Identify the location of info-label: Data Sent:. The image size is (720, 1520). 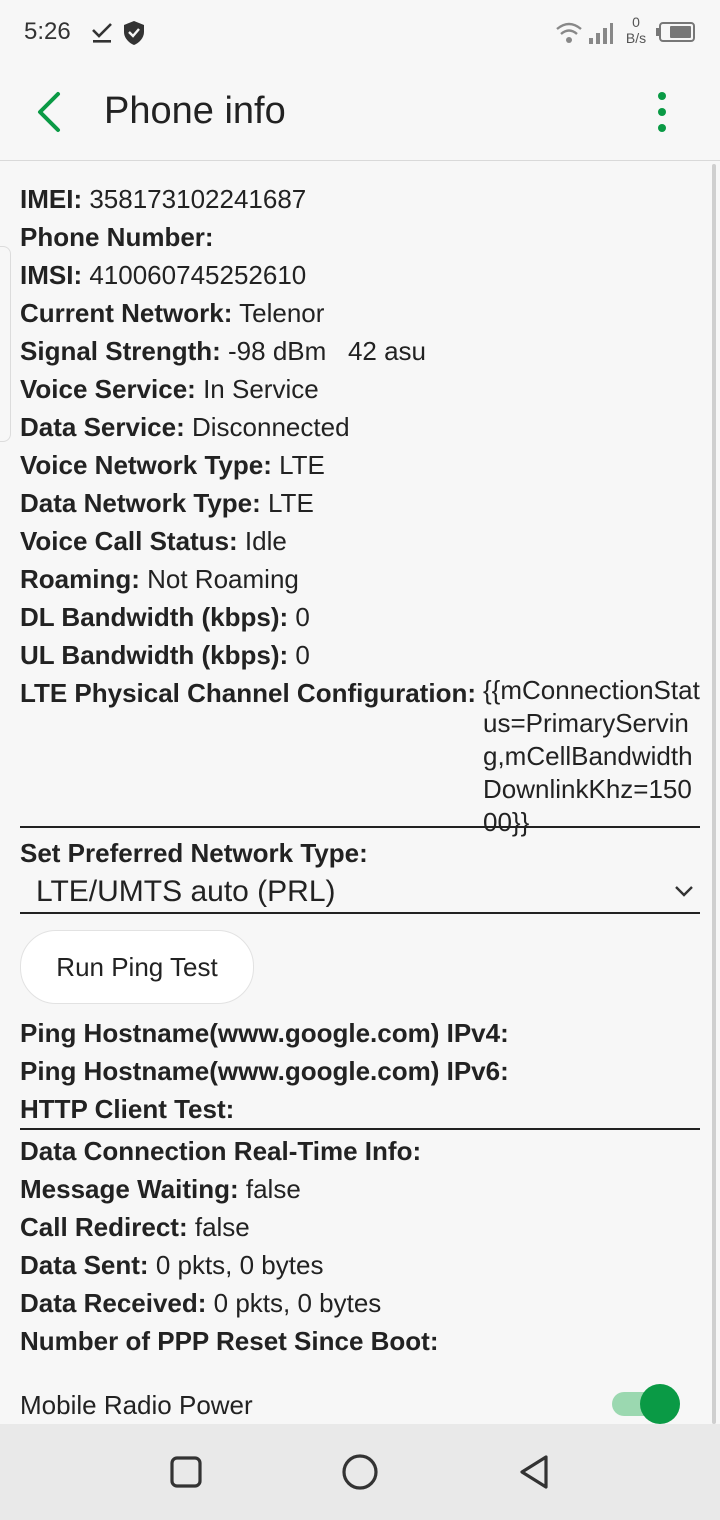
(84, 1265).